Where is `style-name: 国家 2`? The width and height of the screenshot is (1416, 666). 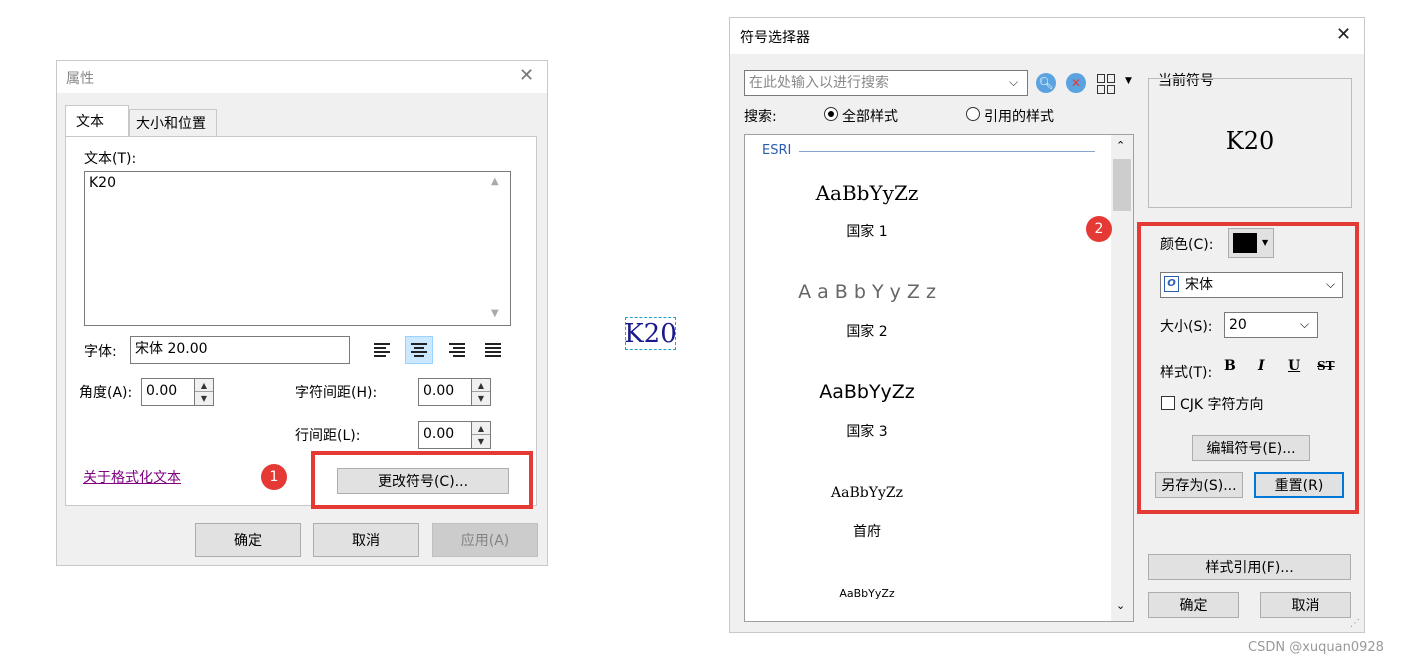
style-name: 国家 2 is located at coordinates (867, 332).